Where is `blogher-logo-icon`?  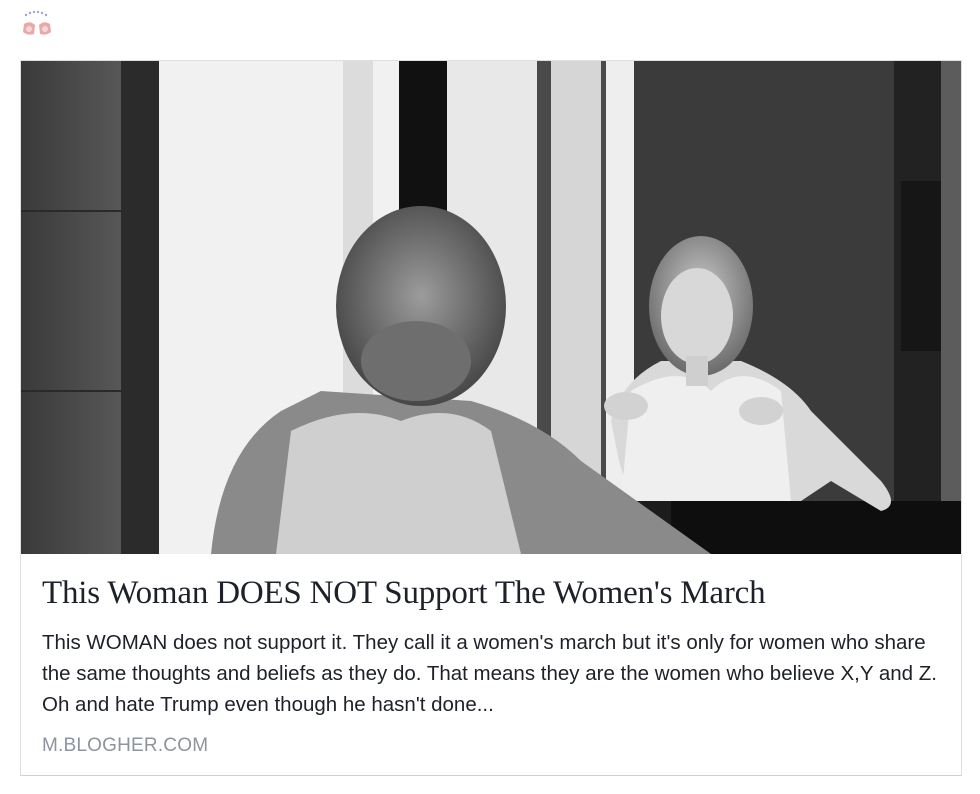 blogher-logo-icon is located at coordinates (37, 25).